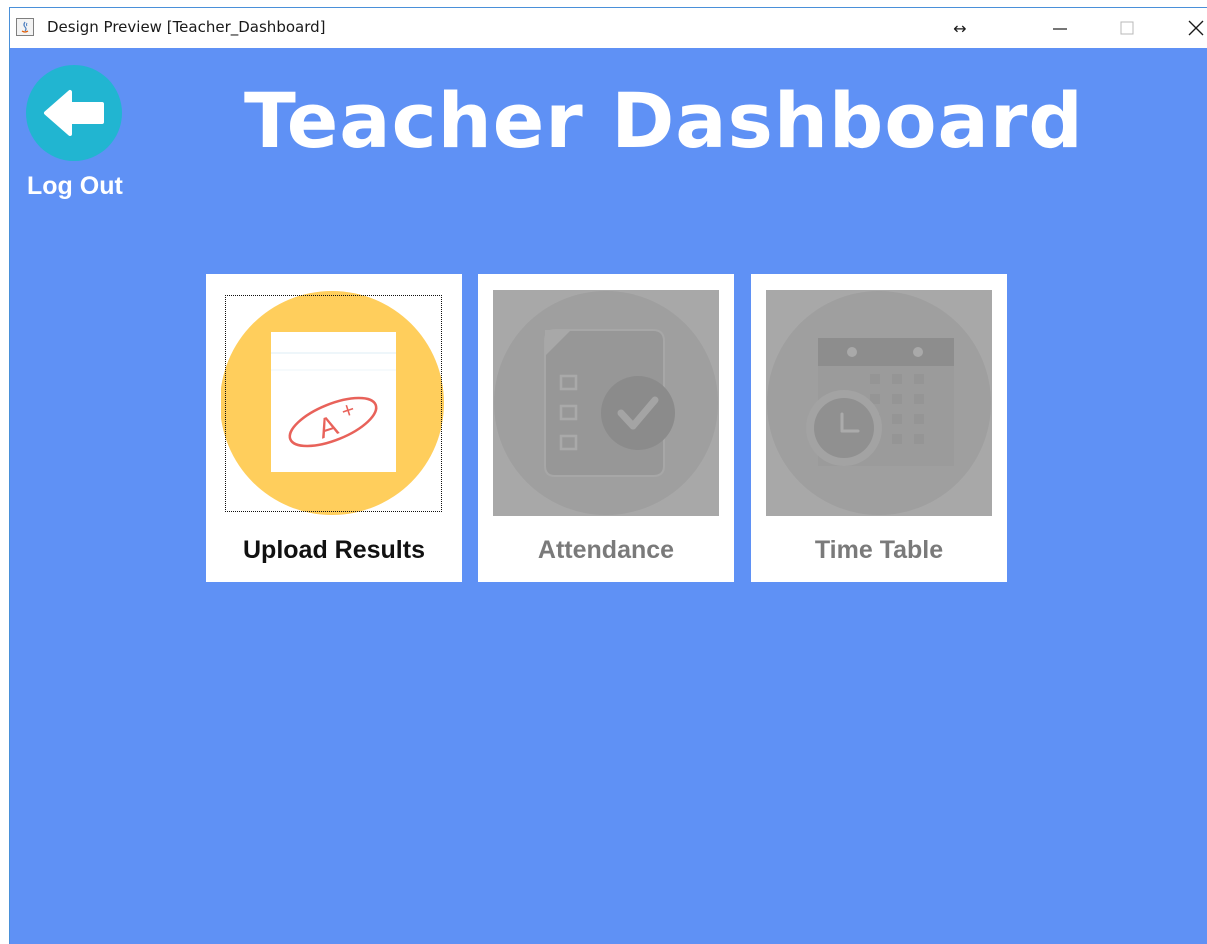 The image size is (1207, 944). What do you see at coordinates (332, 403) in the screenshot?
I see `grade-paper-icon: A +` at bounding box center [332, 403].